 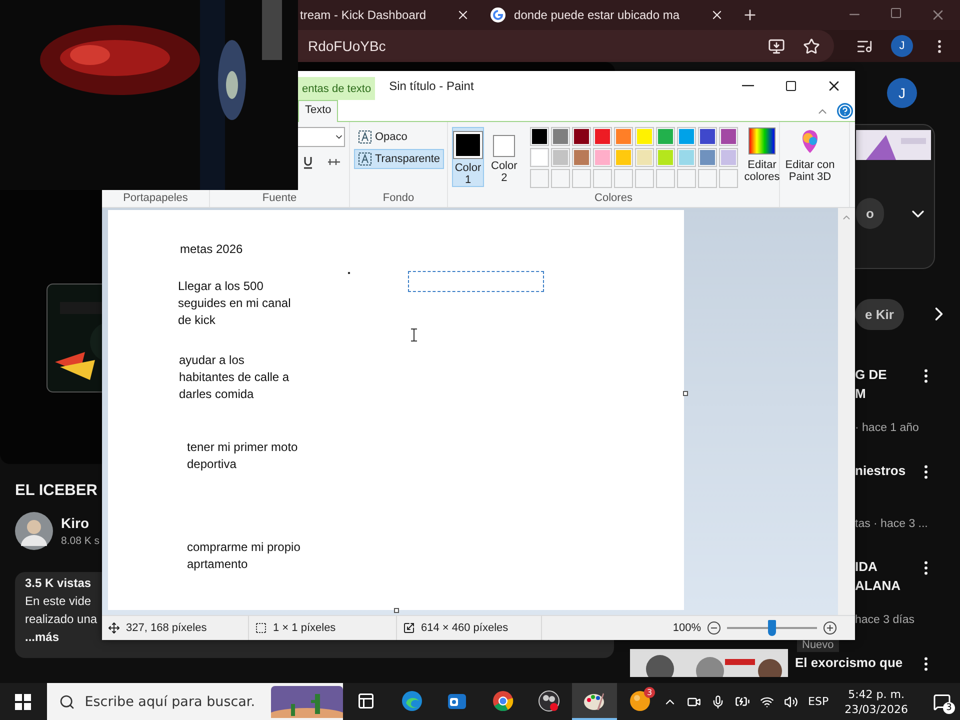 I want to click on video-title: M, so click(x=860, y=393).